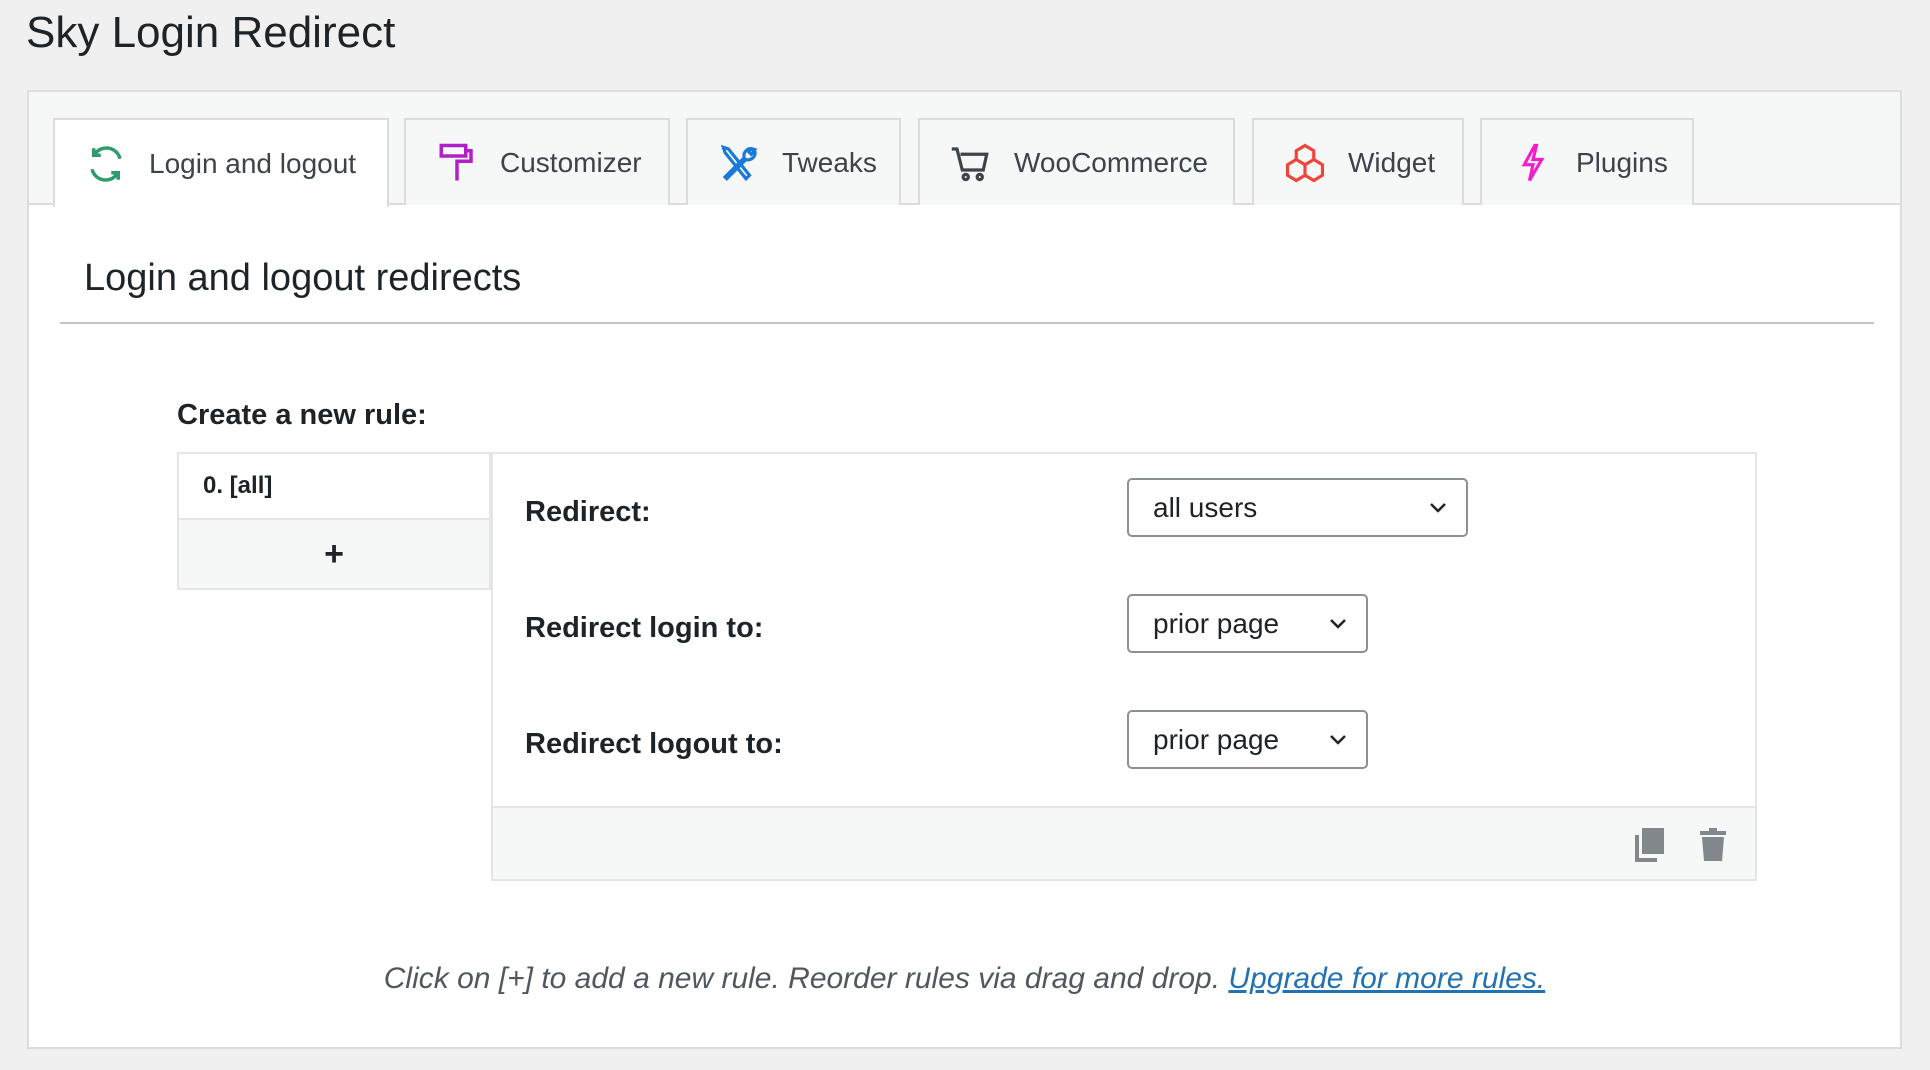 This screenshot has height=1070, width=1930. What do you see at coordinates (970, 163) in the screenshot?
I see `cart-icon` at bounding box center [970, 163].